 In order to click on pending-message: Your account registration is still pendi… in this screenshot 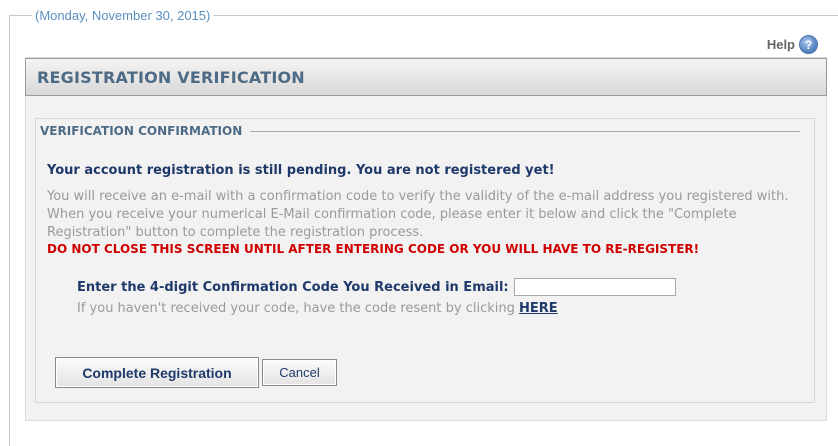, I will do `click(301, 170)`.